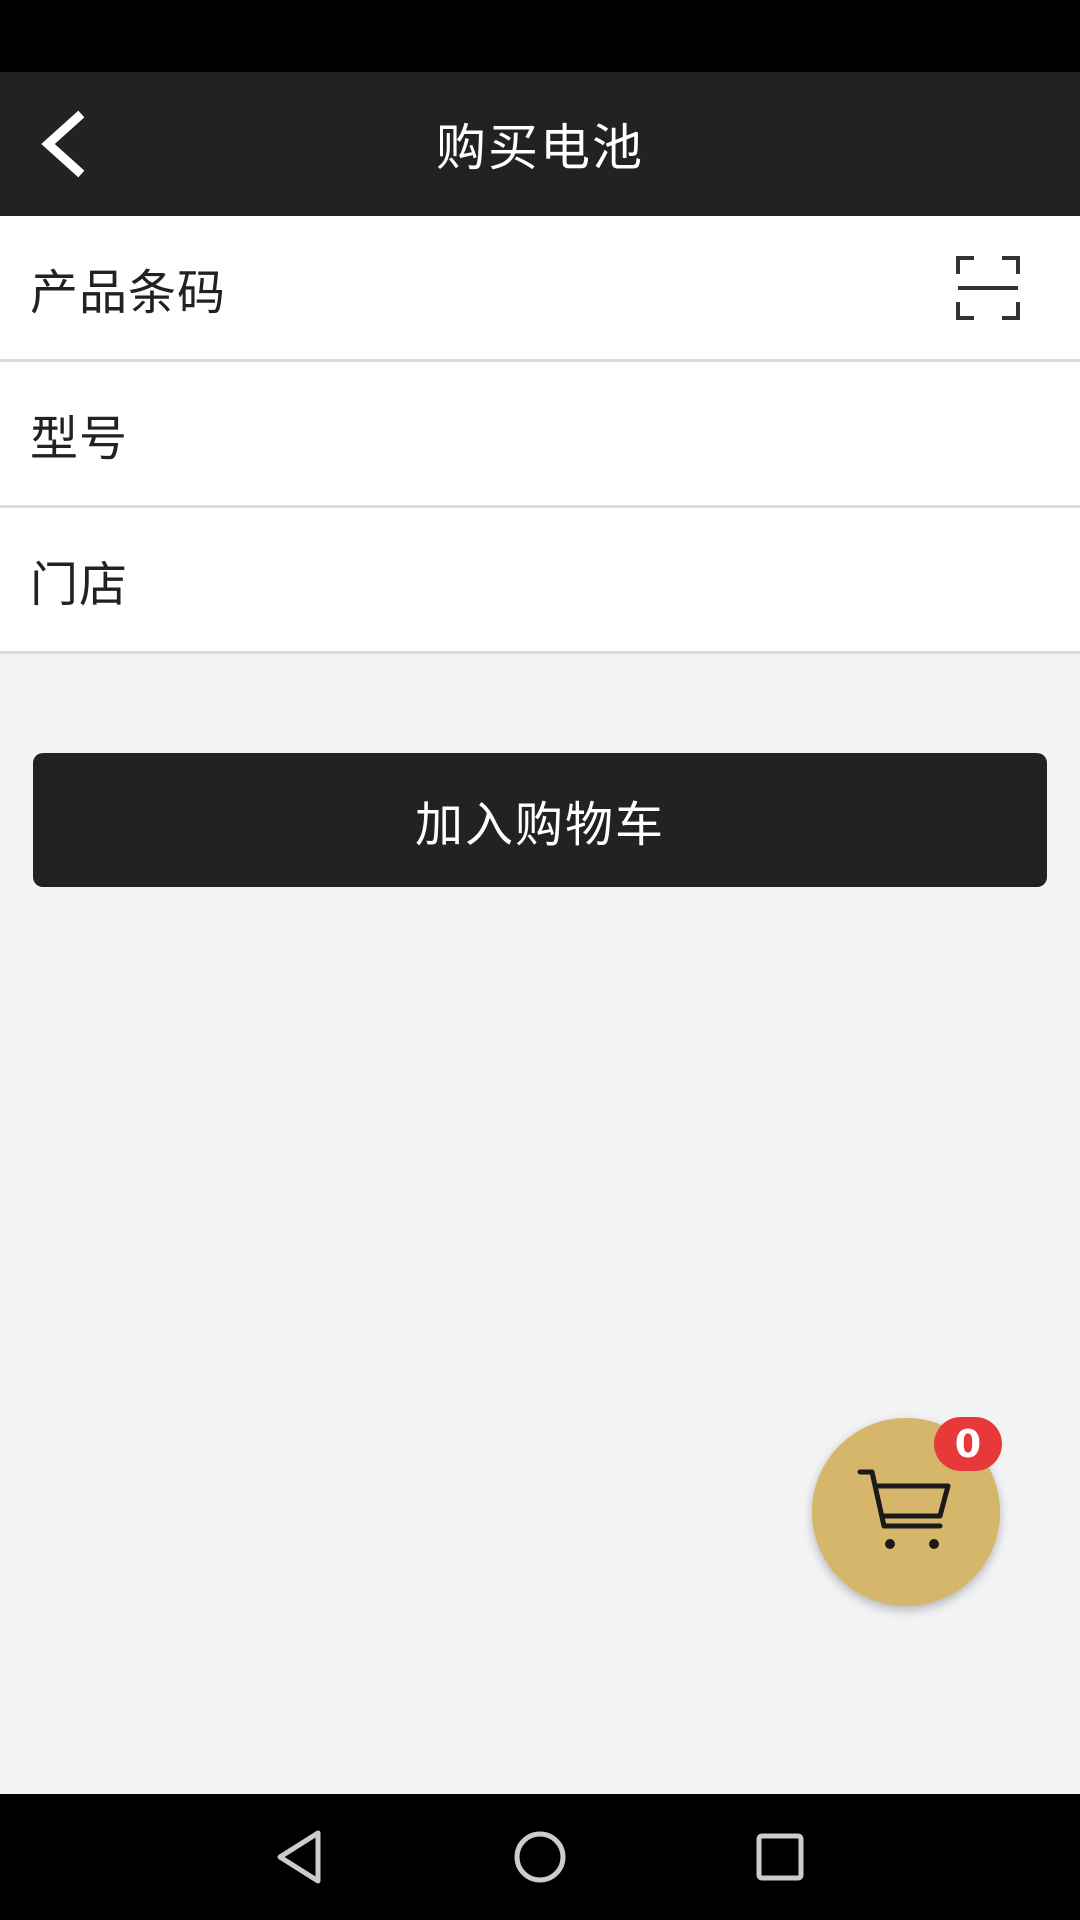  What do you see at coordinates (595, 433) in the screenshot?
I see `model-input` at bounding box center [595, 433].